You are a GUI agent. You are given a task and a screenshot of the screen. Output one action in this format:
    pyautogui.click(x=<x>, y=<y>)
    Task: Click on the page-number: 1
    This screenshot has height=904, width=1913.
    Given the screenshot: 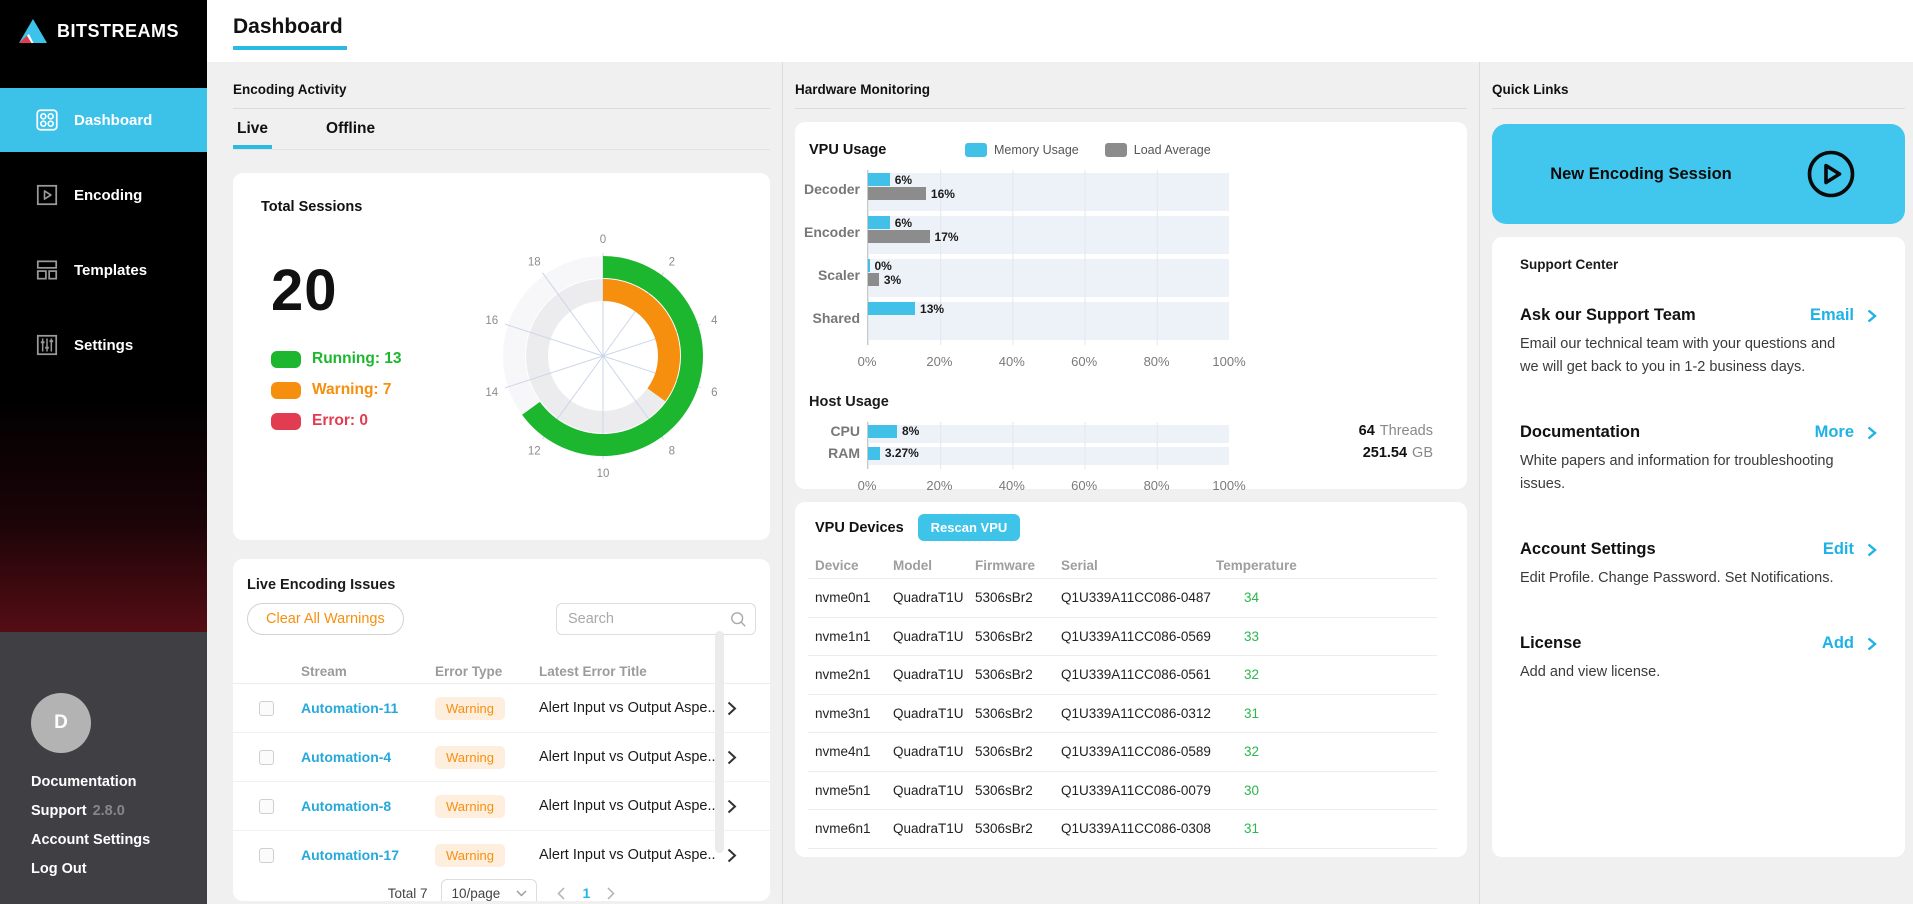 What is the action you would take?
    pyautogui.click(x=586, y=893)
    